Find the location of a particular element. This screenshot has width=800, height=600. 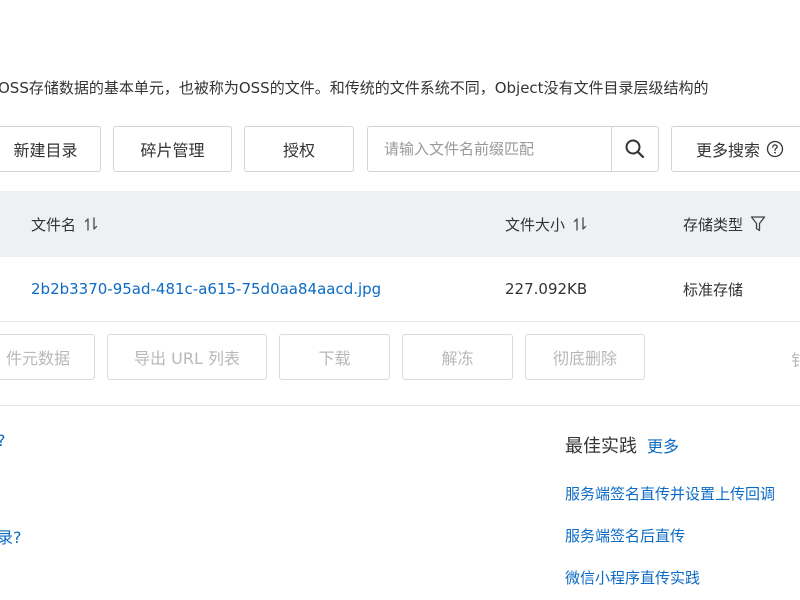

search-box is located at coordinates (513, 149).